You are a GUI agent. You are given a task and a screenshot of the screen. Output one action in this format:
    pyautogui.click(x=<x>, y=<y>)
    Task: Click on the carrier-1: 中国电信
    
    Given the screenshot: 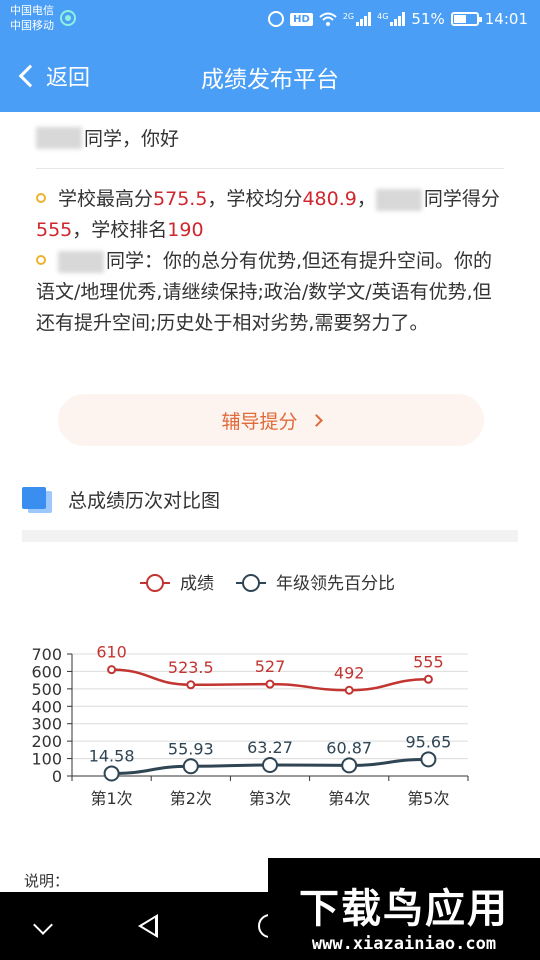 What is the action you would take?
    pyautogui.click(x=32, y=10)
    